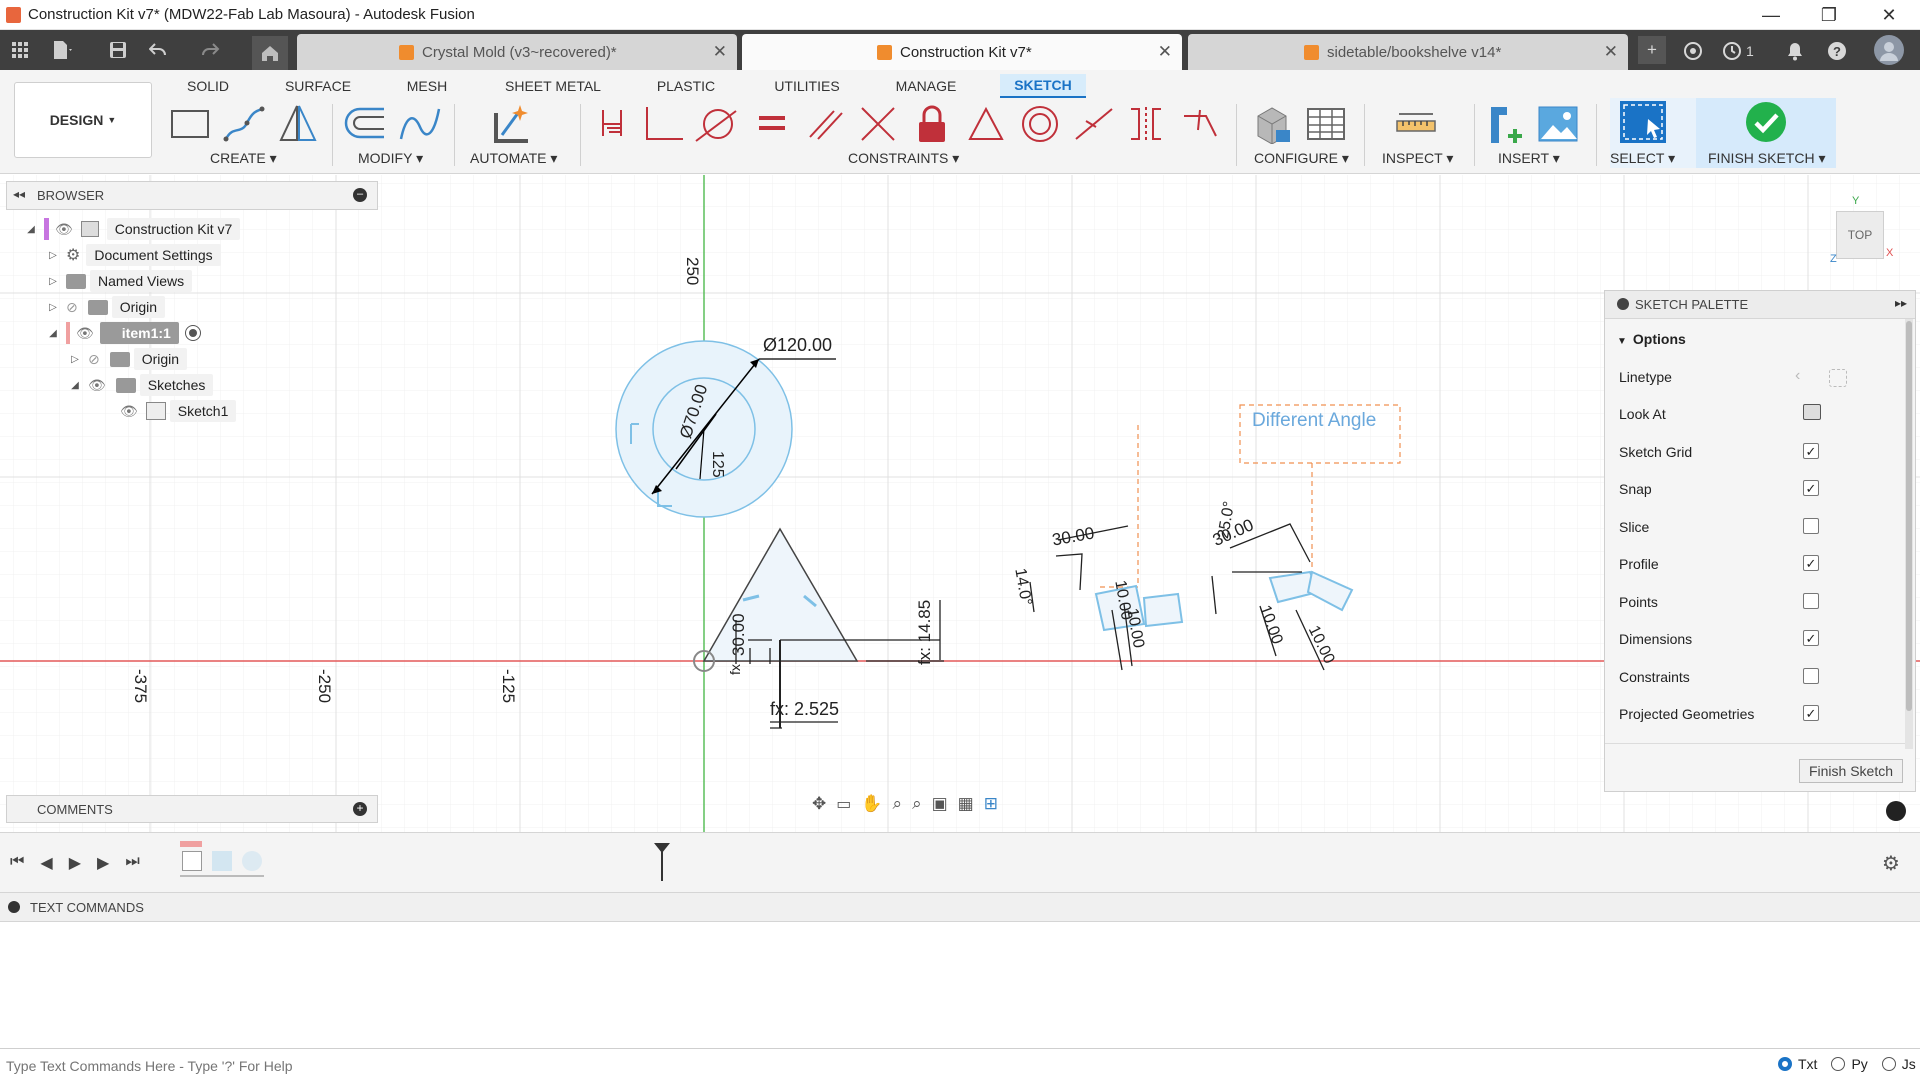 This screenshot has width=1920, height=1080. What do you see at coordinates (270, 53) in the screenshot?
I see `home-icon` at bounding box center [270, 53].